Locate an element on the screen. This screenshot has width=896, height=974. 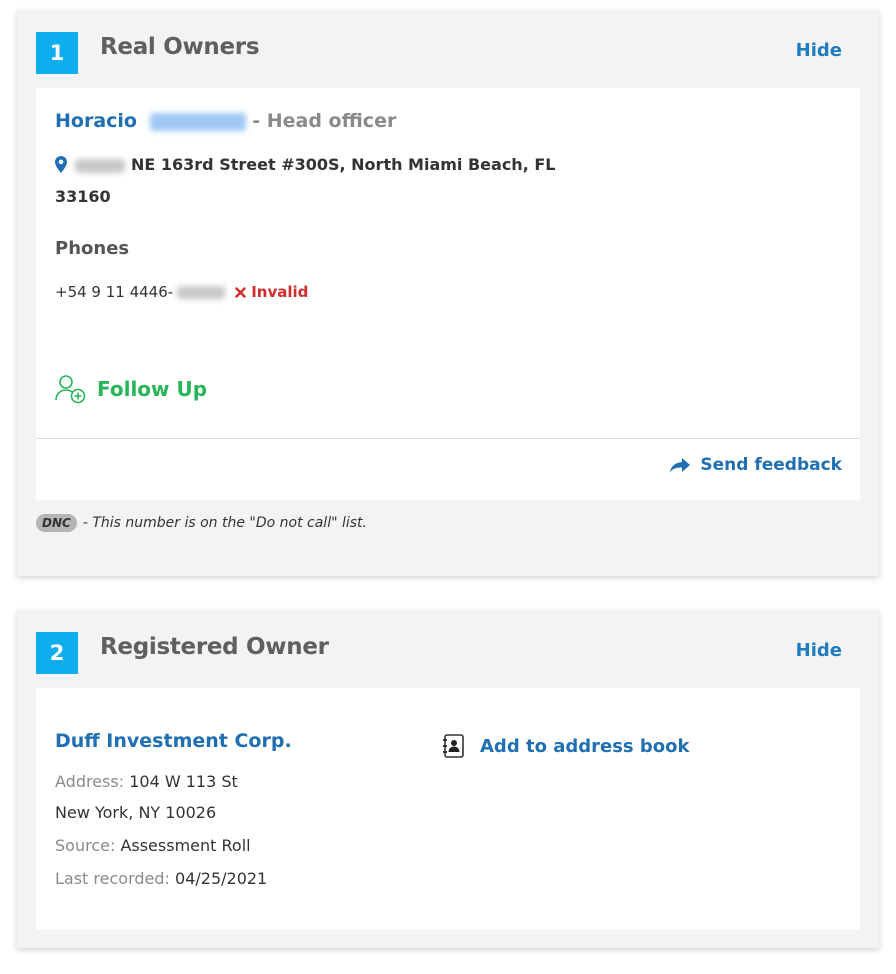
follow-up-button: Follow Up is located at coordinates (131, 389).